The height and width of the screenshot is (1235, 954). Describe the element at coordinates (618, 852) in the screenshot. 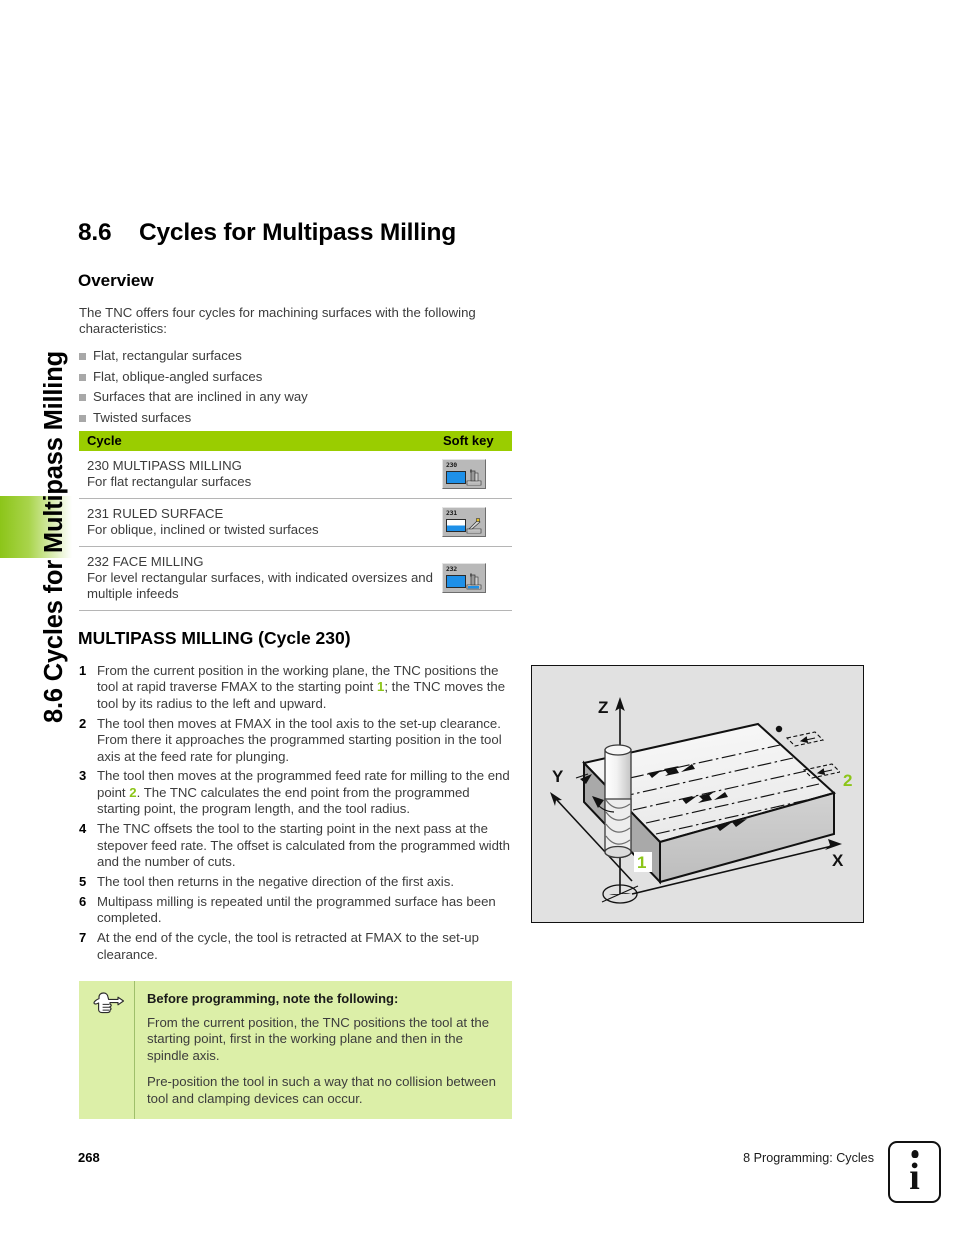

I see `tool-tip` at that location.